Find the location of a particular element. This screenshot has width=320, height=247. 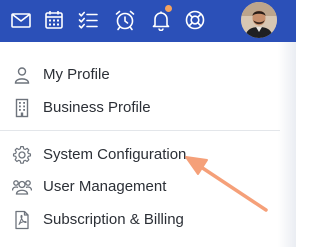

menu-item-label: Subscription & Billing is located at coordinates (113, 219).